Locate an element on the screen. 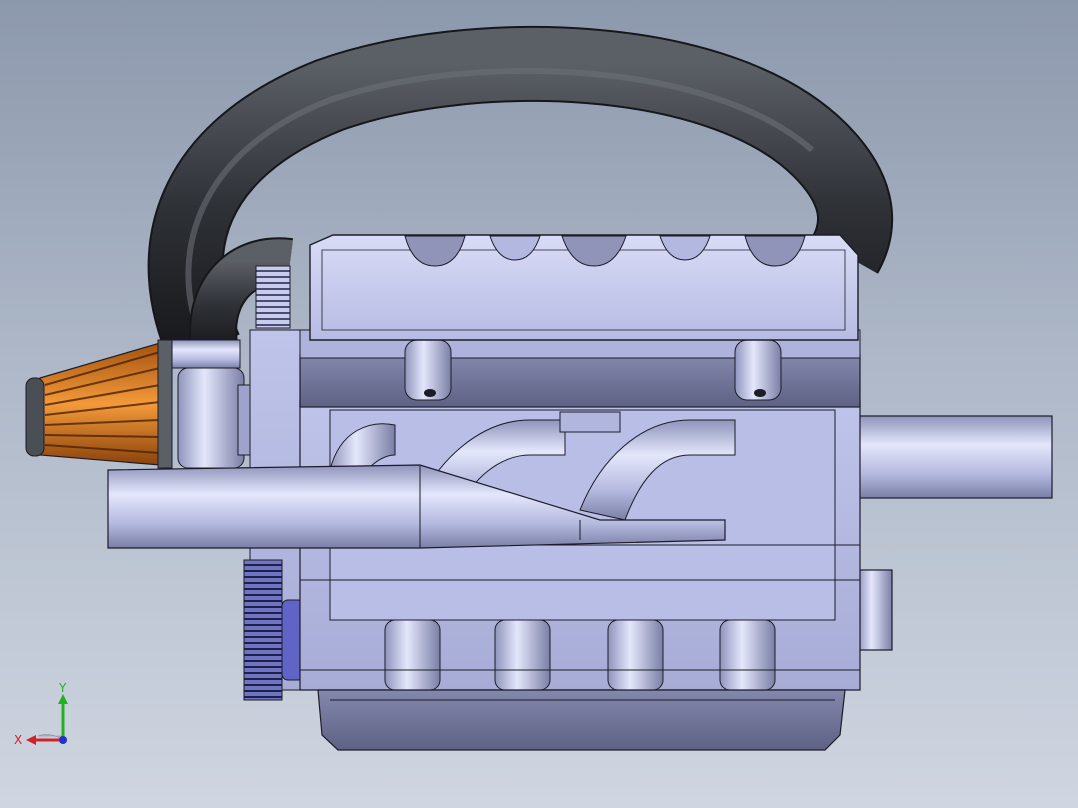 Image resolution: width=1078 pixels, height=808 pixels. orientation-triad: Y X is located at coordinates (45, 720).